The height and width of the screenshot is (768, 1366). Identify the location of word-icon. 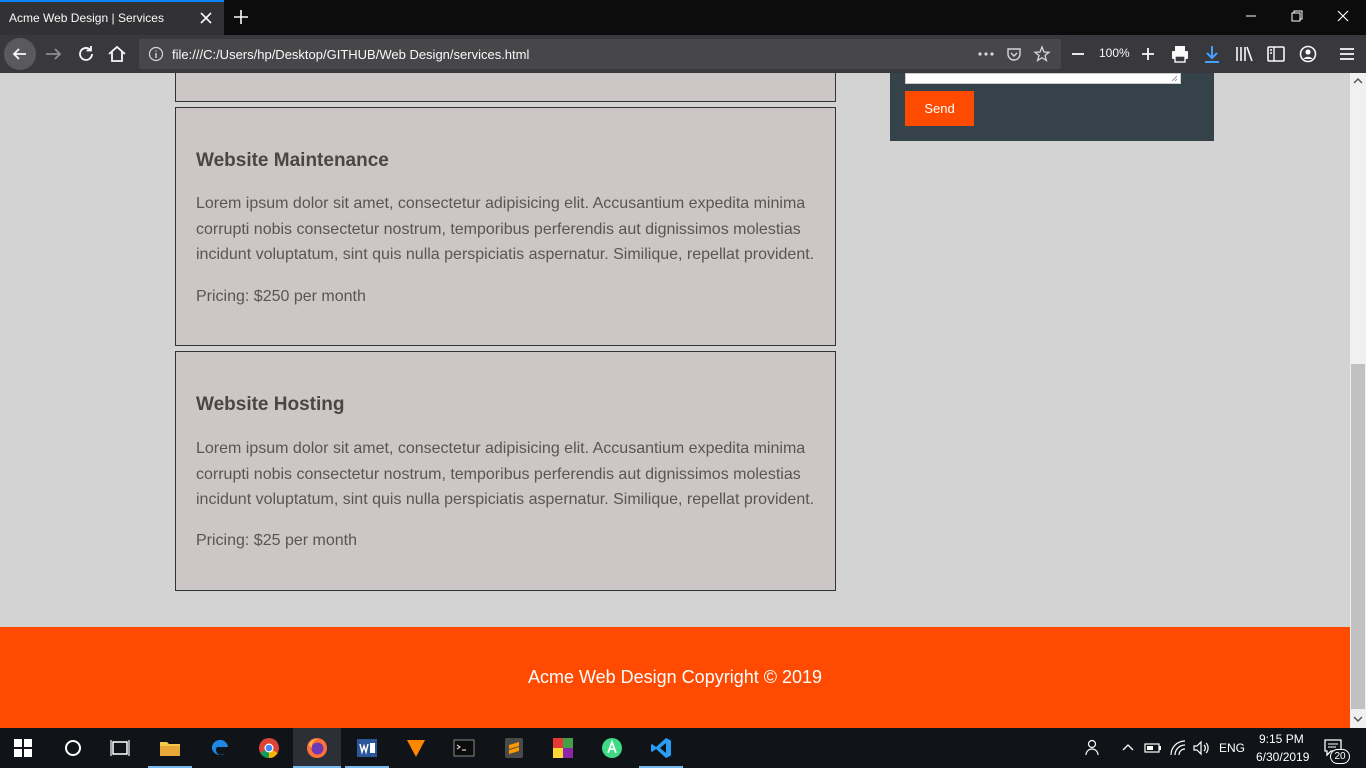
(367, 748).